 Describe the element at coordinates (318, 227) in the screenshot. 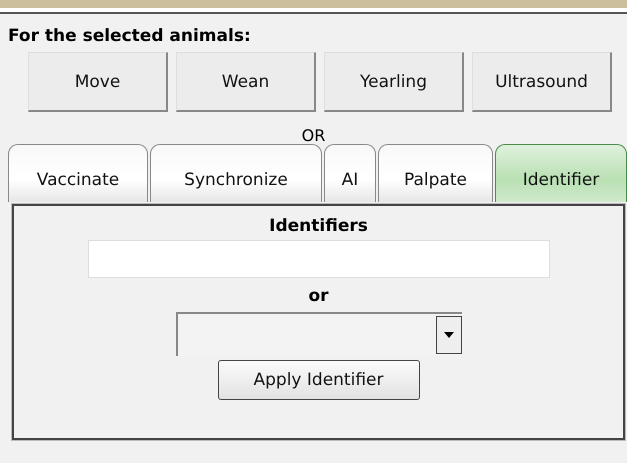

I see `panel-title: Identifiers` at that location.